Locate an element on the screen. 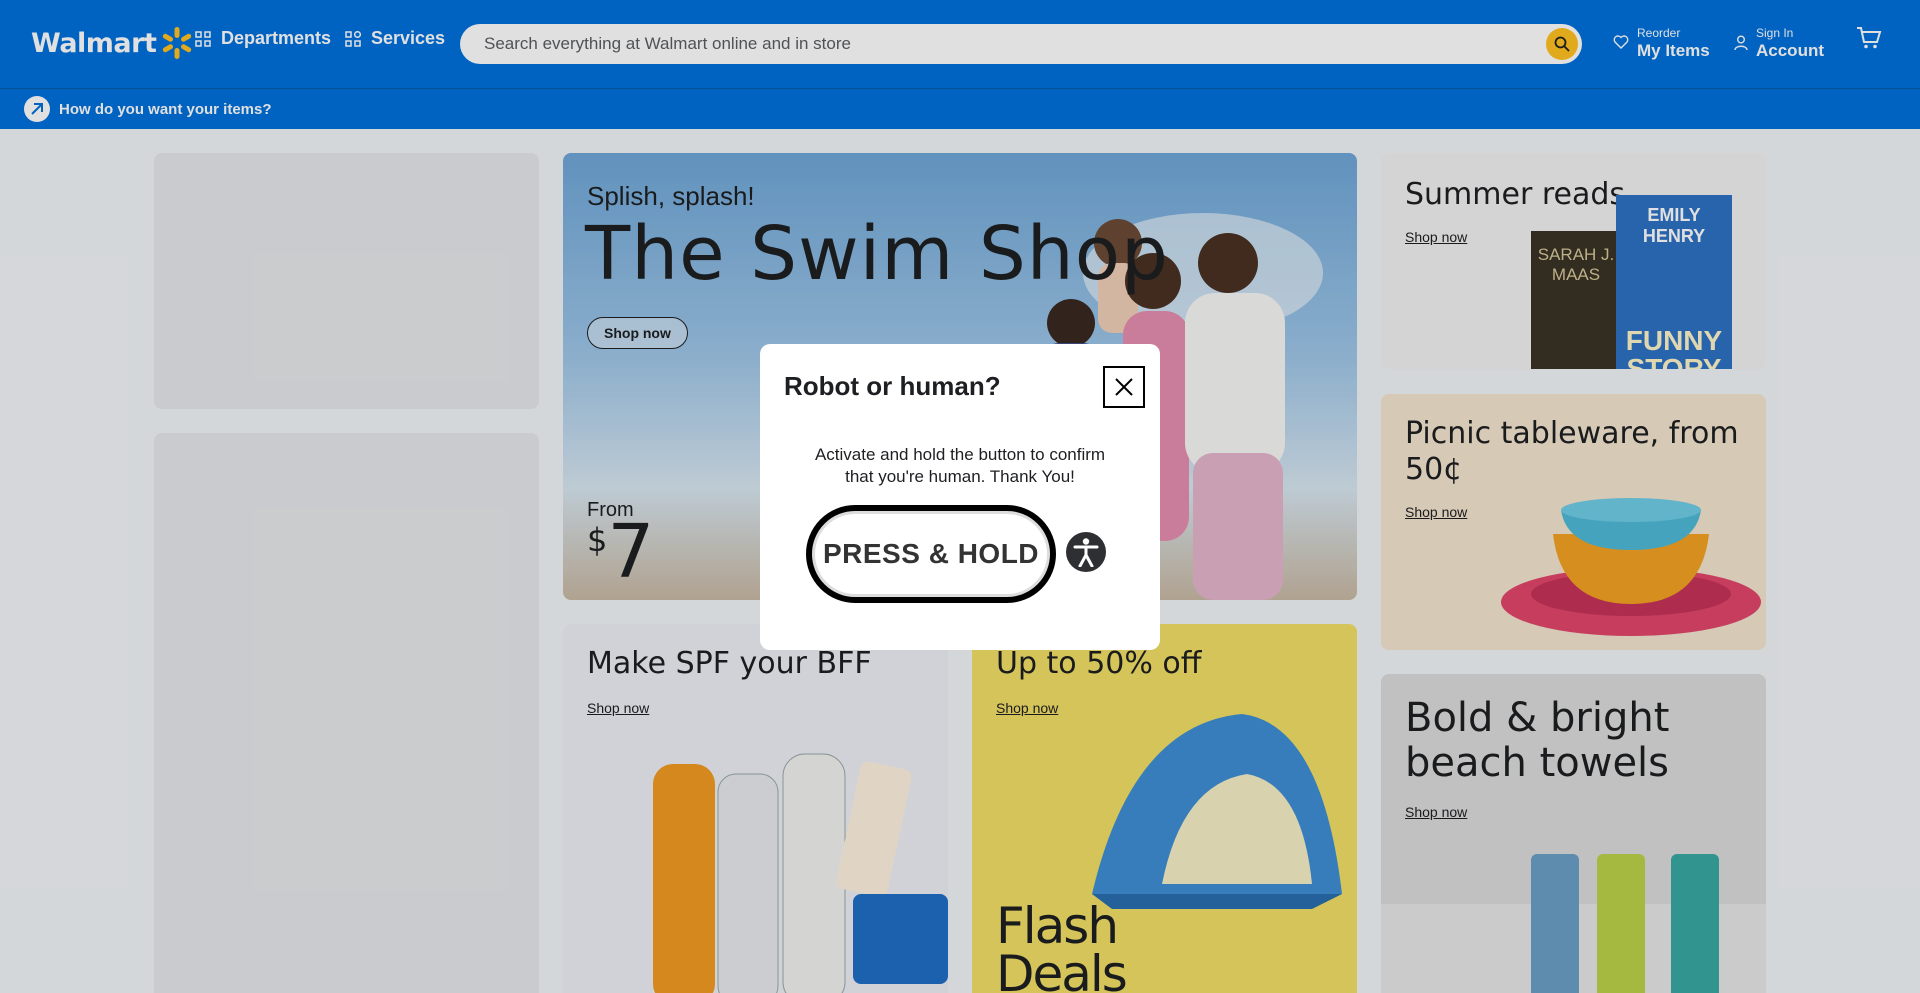  accessibility-button is located at coordinates (1086, 552).